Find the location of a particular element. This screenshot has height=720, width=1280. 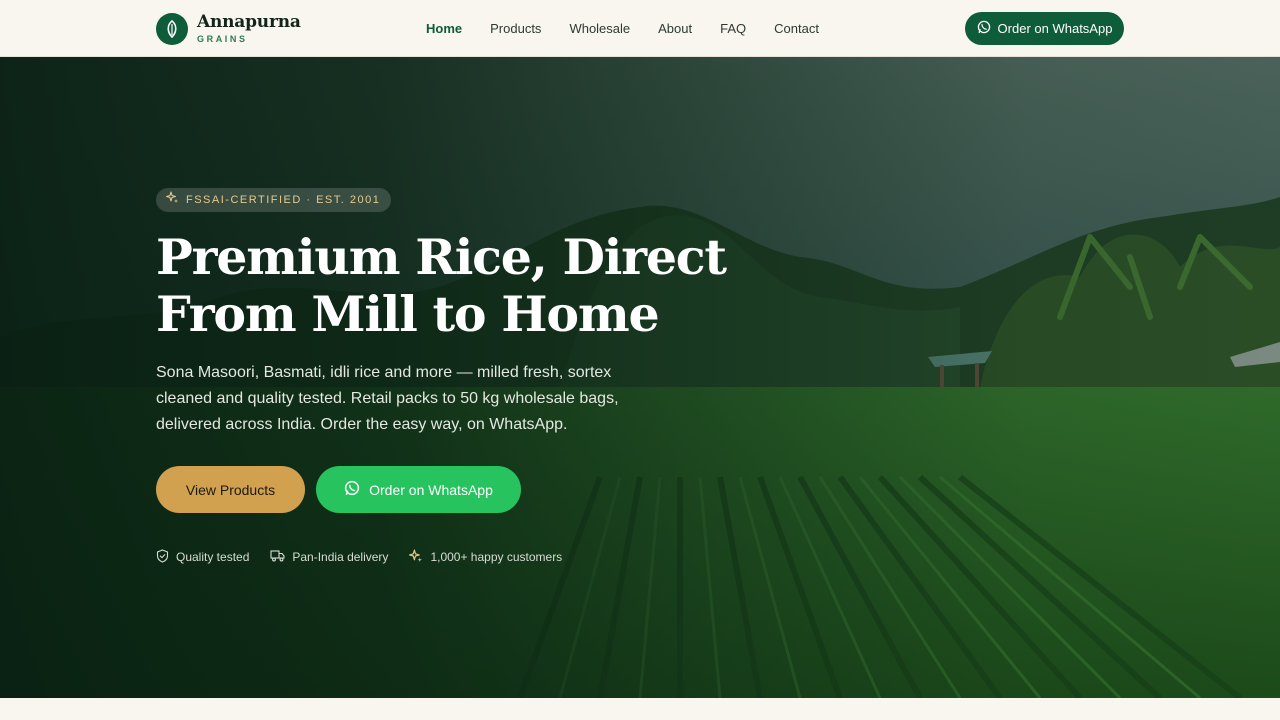

hero-whatsapp-label: Order on WhatsApp is located at coordinates (431, 489).